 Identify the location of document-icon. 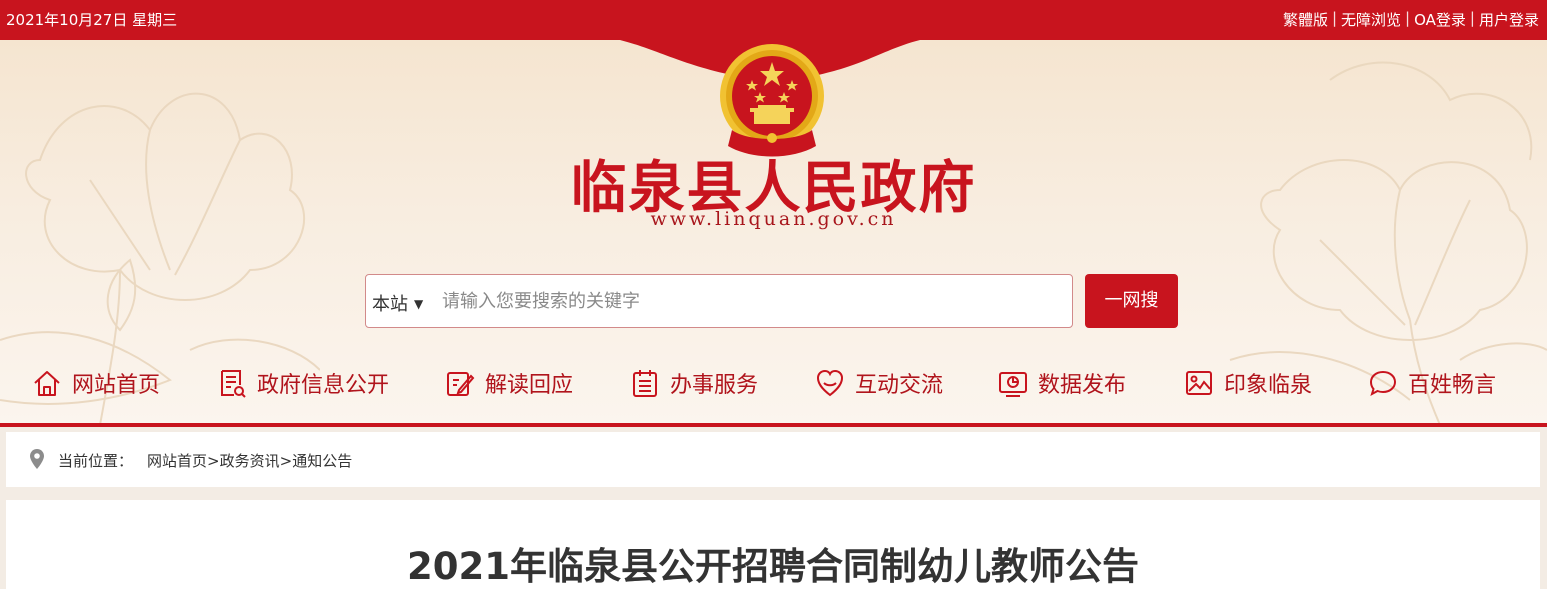
(233, 384).